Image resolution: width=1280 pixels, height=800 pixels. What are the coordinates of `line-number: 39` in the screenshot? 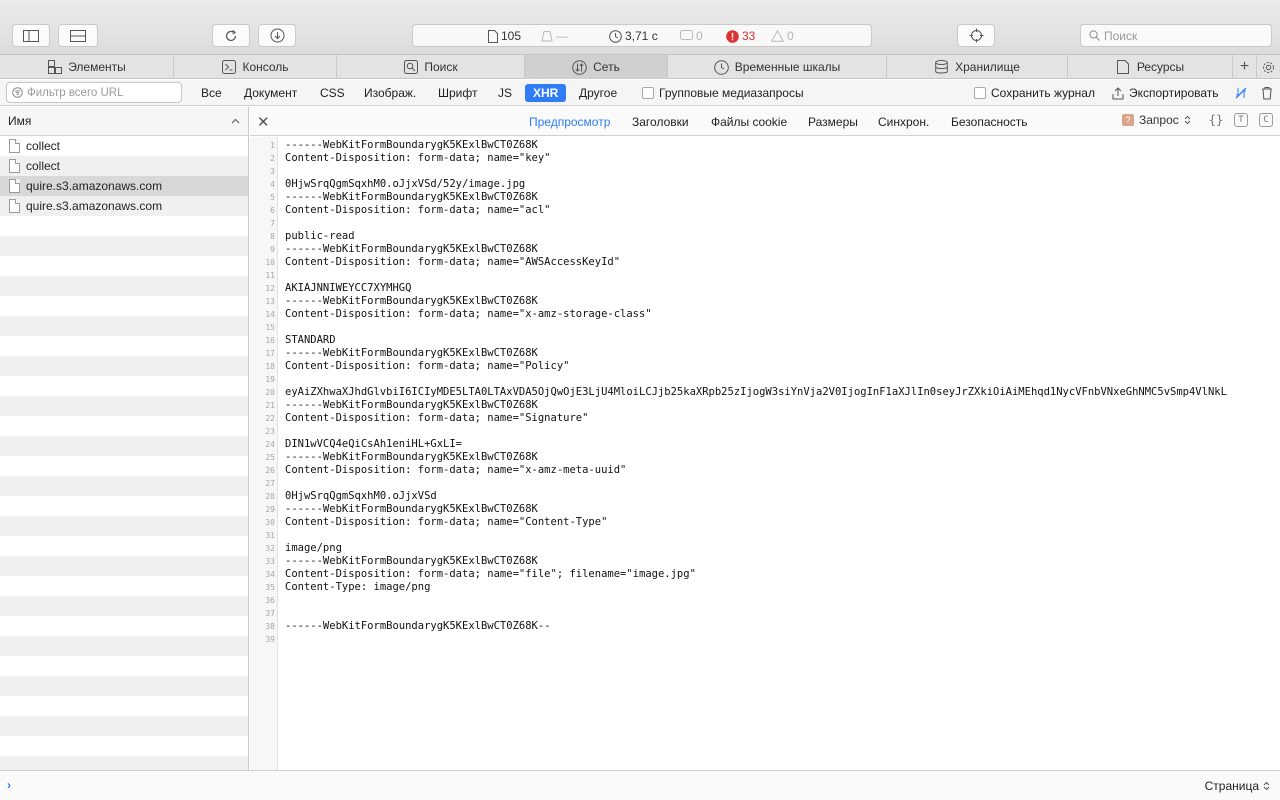 It's located at (270, 639).